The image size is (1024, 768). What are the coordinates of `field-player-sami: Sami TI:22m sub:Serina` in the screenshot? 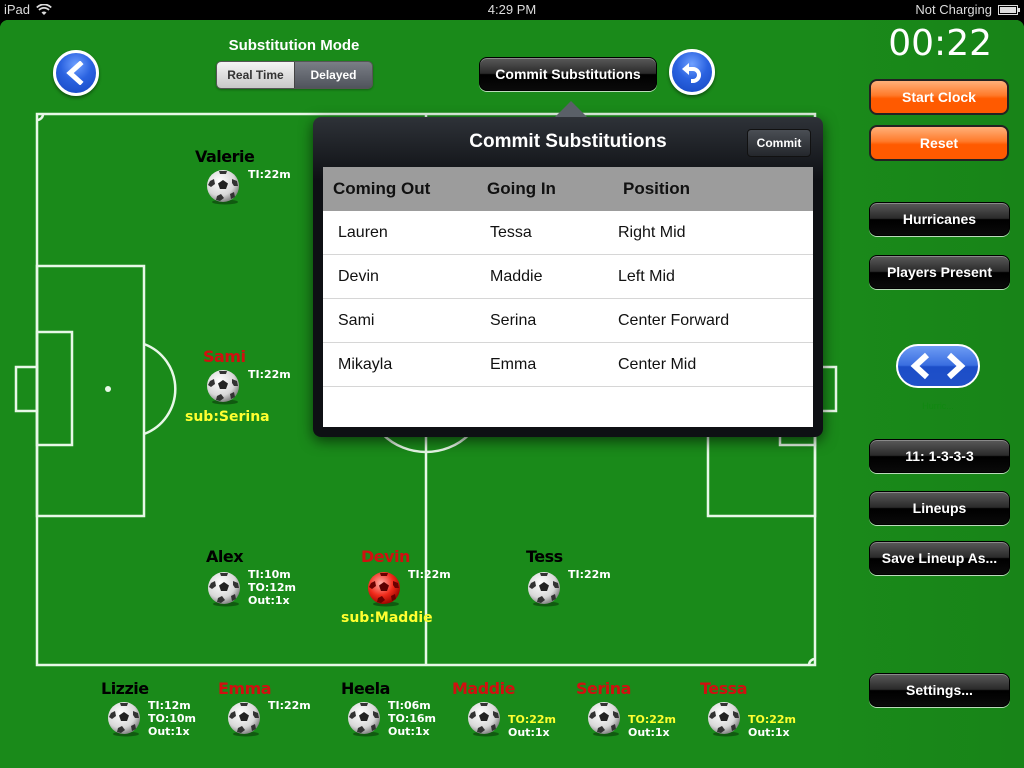 It's located at (240, 392).